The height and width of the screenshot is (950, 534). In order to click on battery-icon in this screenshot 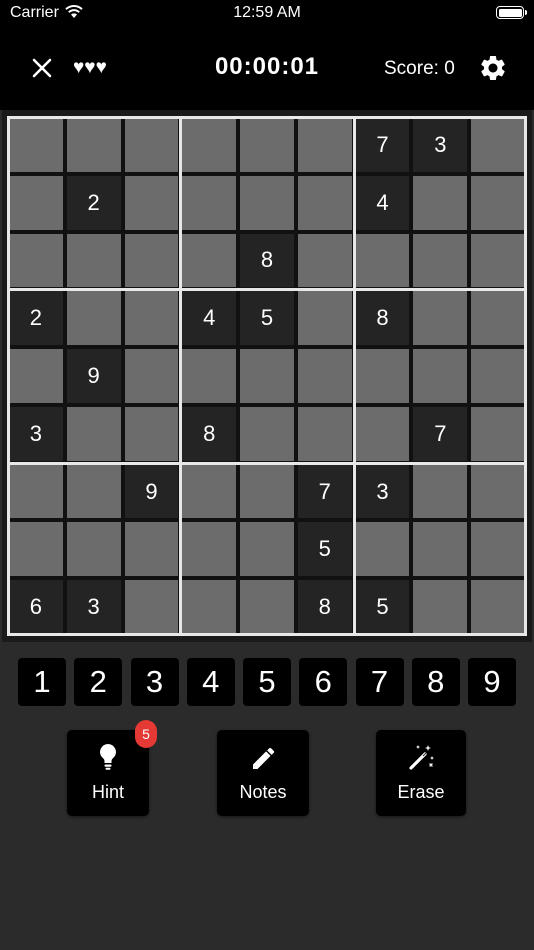, I will do `click(511, 12)`.